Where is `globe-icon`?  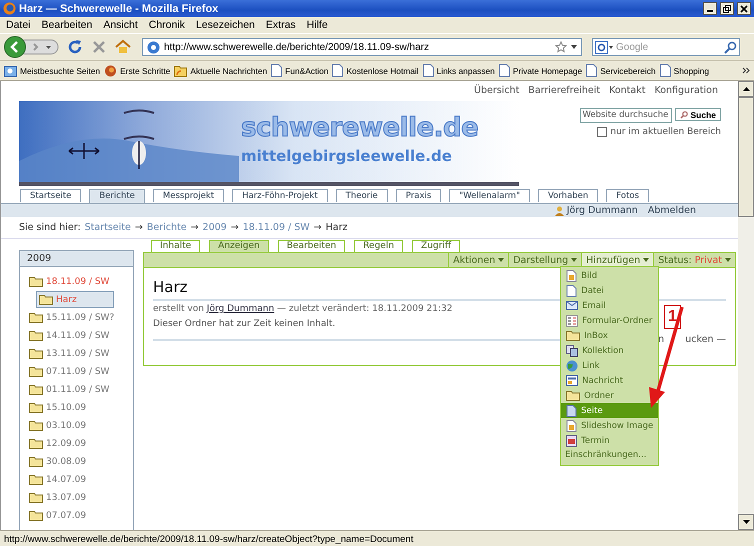 globe-icon is located at coordinates (572, 366).